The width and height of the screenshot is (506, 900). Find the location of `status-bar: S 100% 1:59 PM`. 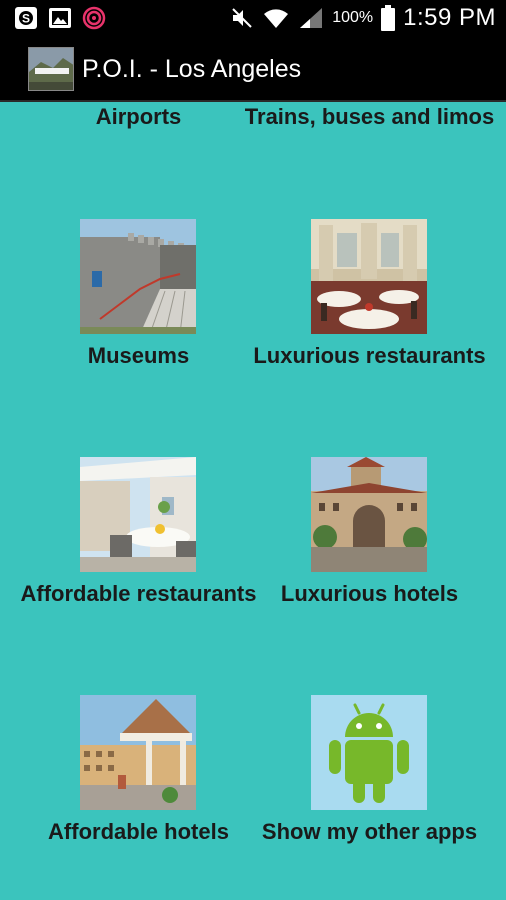

status-bar: S 100% 1:59 PM is located at coordinates (253, 18).